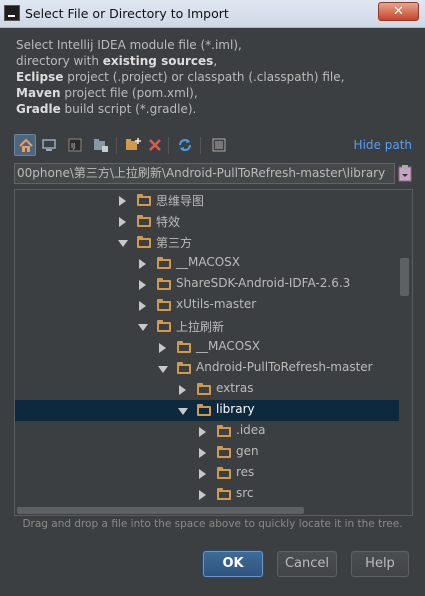 Image resolution: width=425 pixels, height=596 pixels. What do you see at coordinates (128, 109) in the screenshot?
I see `description-text: build script (*.gradle).` at bounding box center [128, 109].